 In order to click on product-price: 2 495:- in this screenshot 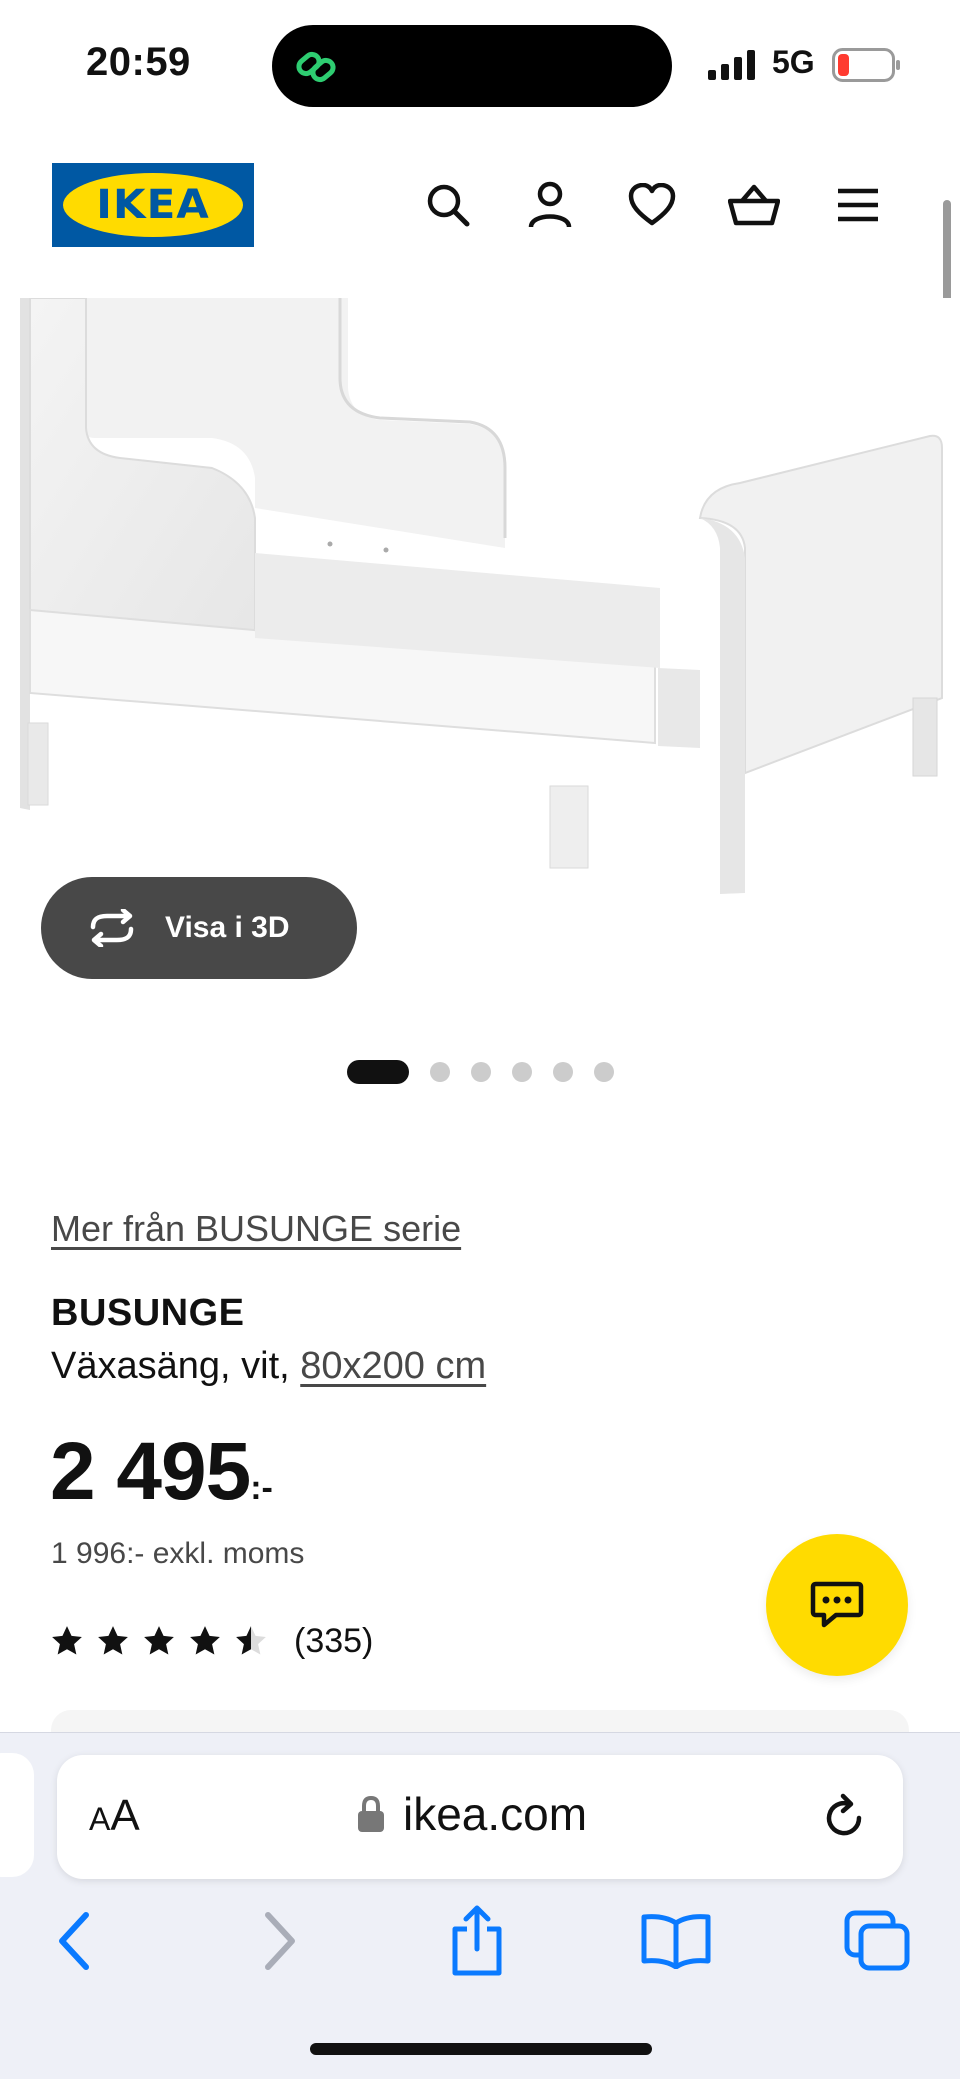, I will do `click(161, 1472)`.